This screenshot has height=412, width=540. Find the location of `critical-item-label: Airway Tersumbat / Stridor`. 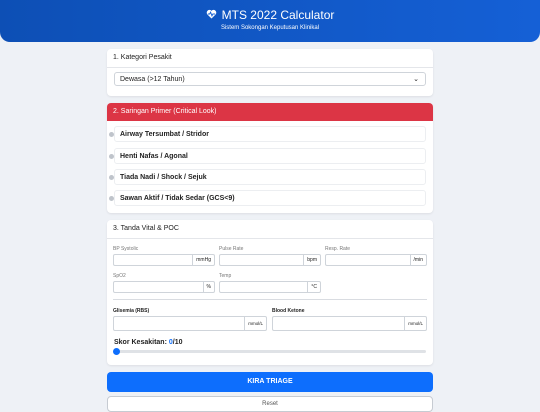

critical-item-label: Airway Tersumbat / Stridor is located at coordinates (164, 134).